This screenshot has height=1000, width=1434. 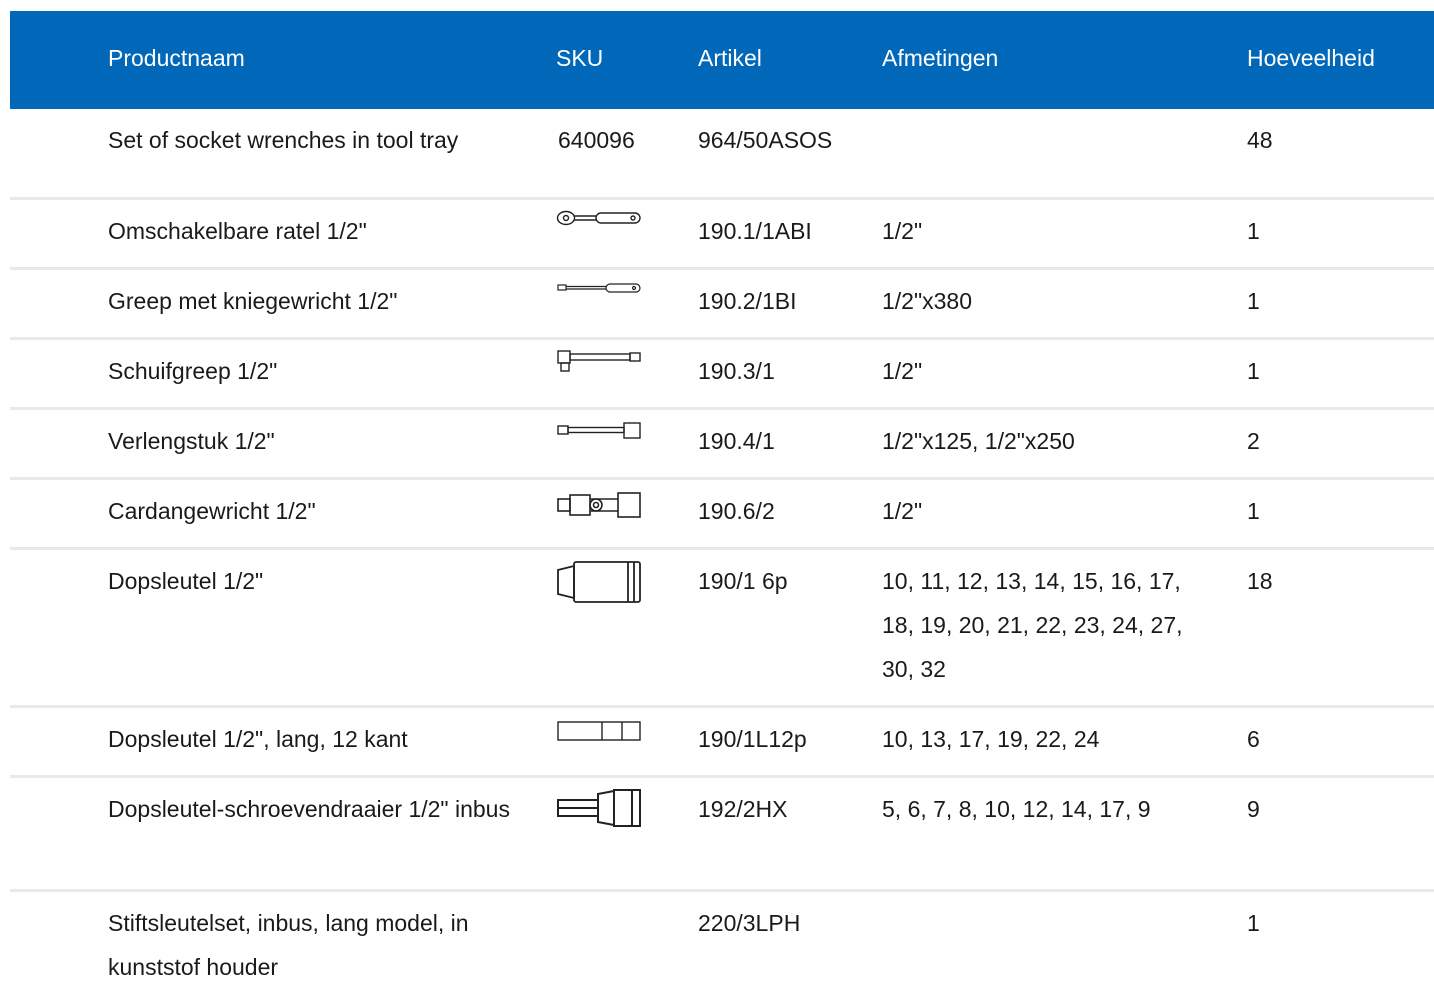 I want to click on product-article: 190.6/2, so click(x=736, y=511).